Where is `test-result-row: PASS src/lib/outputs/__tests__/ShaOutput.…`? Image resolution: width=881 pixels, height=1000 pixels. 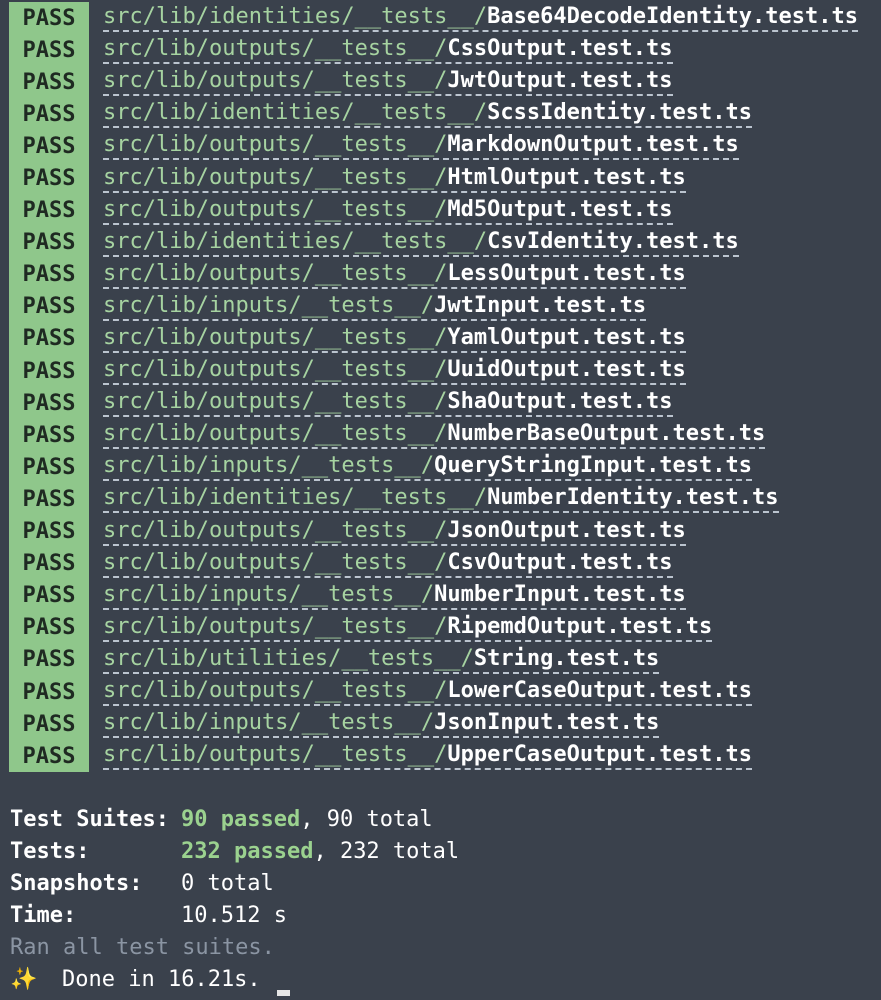 test-result-row: PASS src/lib/outputs/__tests__/ShaOutput.… is located at coordinates (440, 403).